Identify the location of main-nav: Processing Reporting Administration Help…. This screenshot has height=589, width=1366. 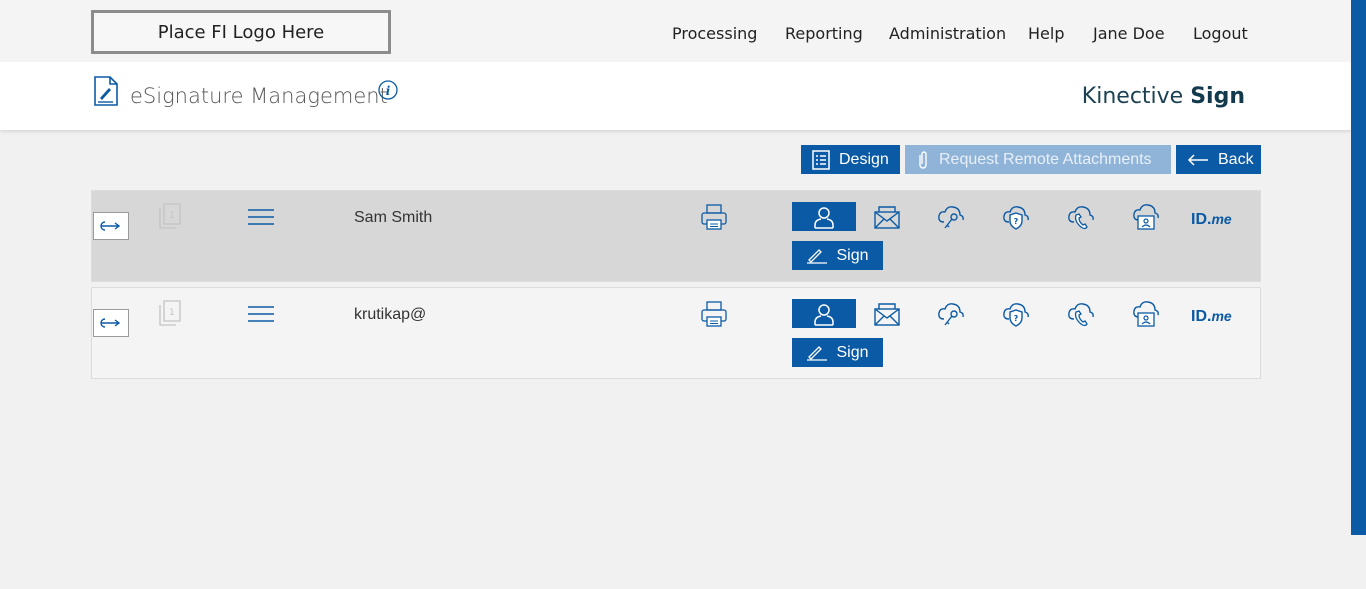
(675, 34).